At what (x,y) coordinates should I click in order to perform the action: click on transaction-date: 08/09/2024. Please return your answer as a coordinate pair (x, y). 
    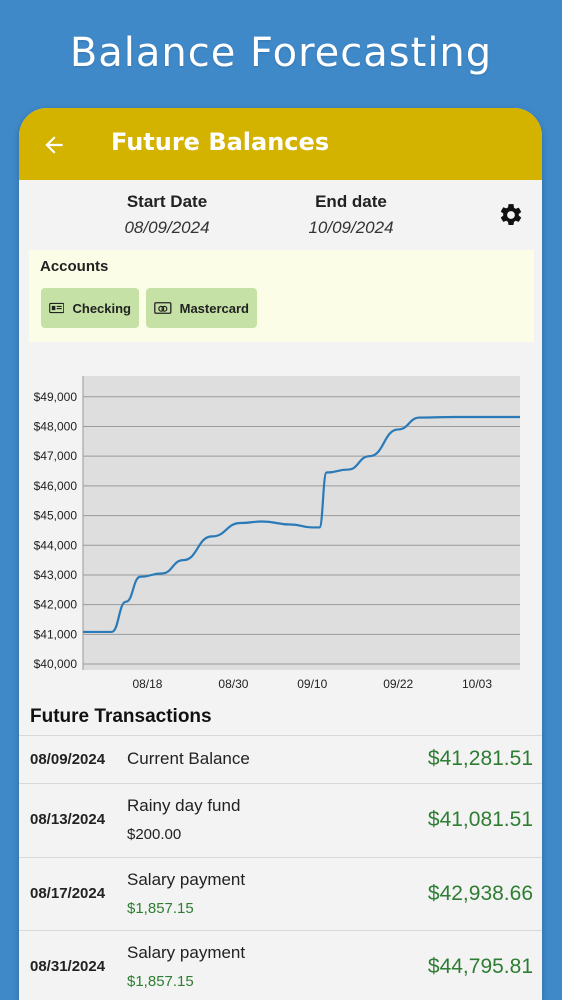
    Looking at the image, I should click on (68, 759).